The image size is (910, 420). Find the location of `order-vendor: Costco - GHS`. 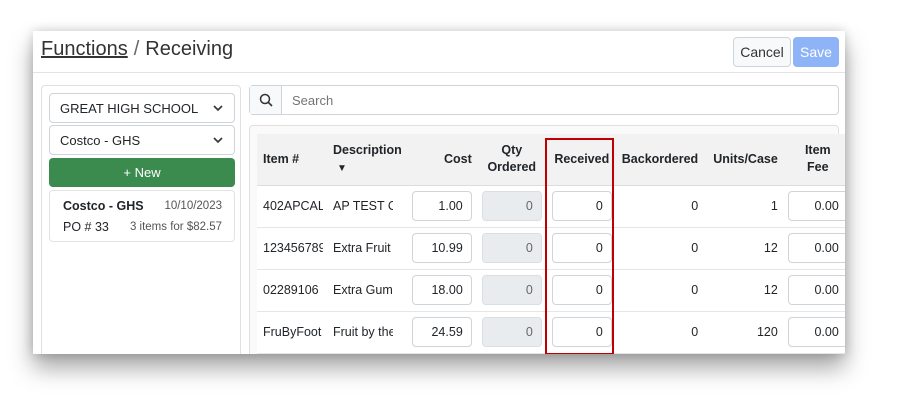

order-vendor: Costco - GHS is located at coordinates (103, 206).